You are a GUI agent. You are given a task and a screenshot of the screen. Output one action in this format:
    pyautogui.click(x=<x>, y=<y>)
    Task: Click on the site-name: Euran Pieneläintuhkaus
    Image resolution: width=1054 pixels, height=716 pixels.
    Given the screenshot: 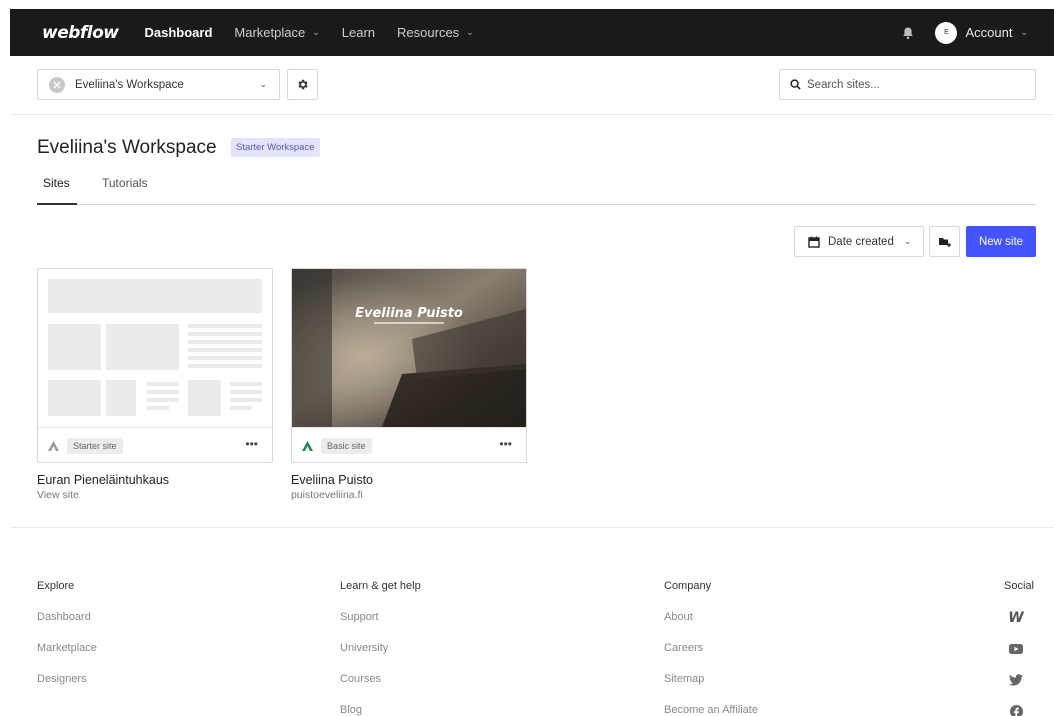 What is the action you would take?
    pyautogui.click(x=103, y=480)
    